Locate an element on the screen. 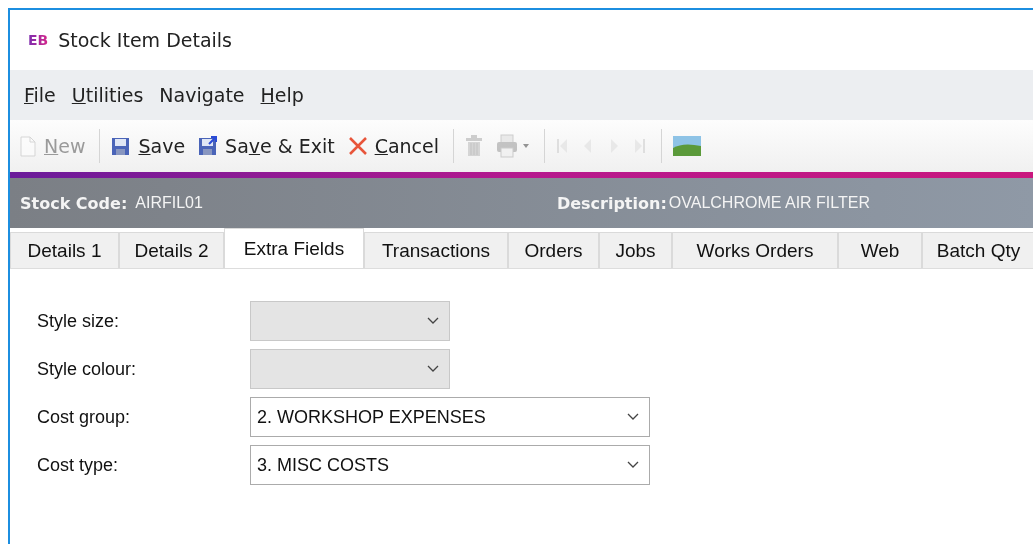 The image size is (1033, 546). menu-item: Help is located at coordinates (282, 95).